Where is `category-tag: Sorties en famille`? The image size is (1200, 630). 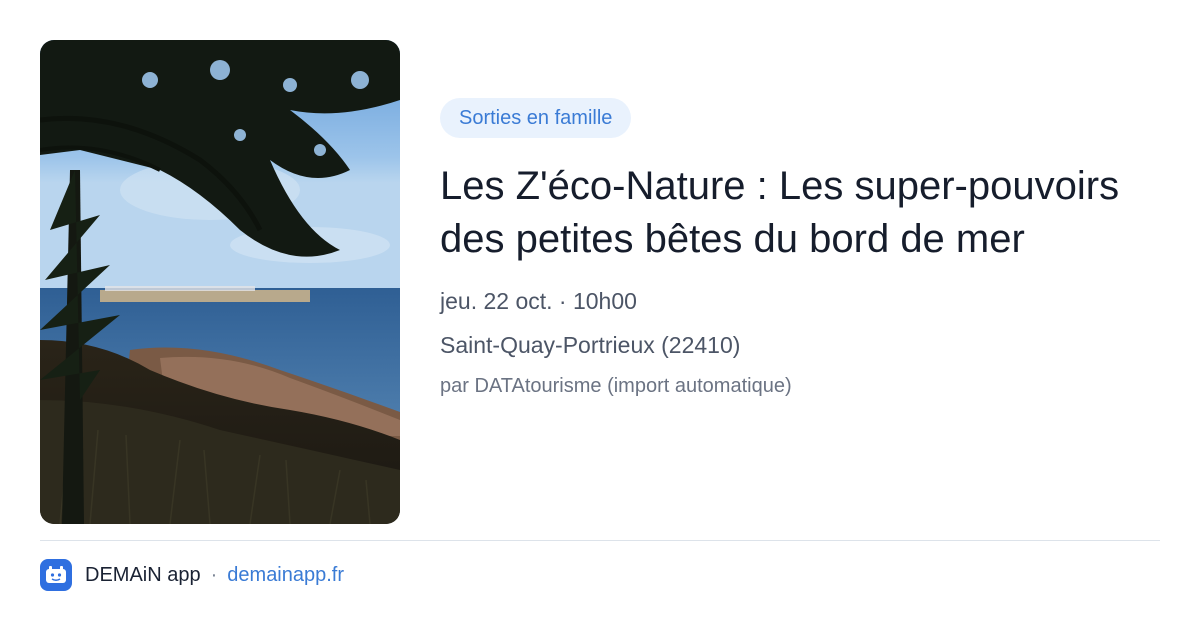
category-tag: Sorties en famille is located at coordinates (536, 118).